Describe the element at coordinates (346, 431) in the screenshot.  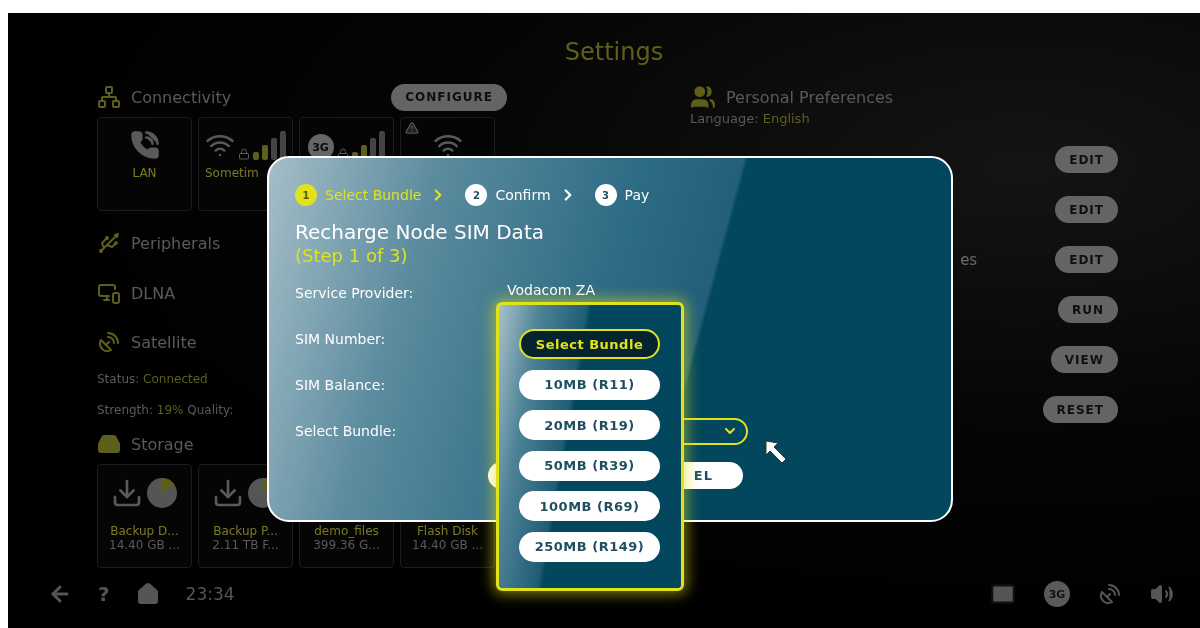
I see `field-label: Select Bundle:` at that location.